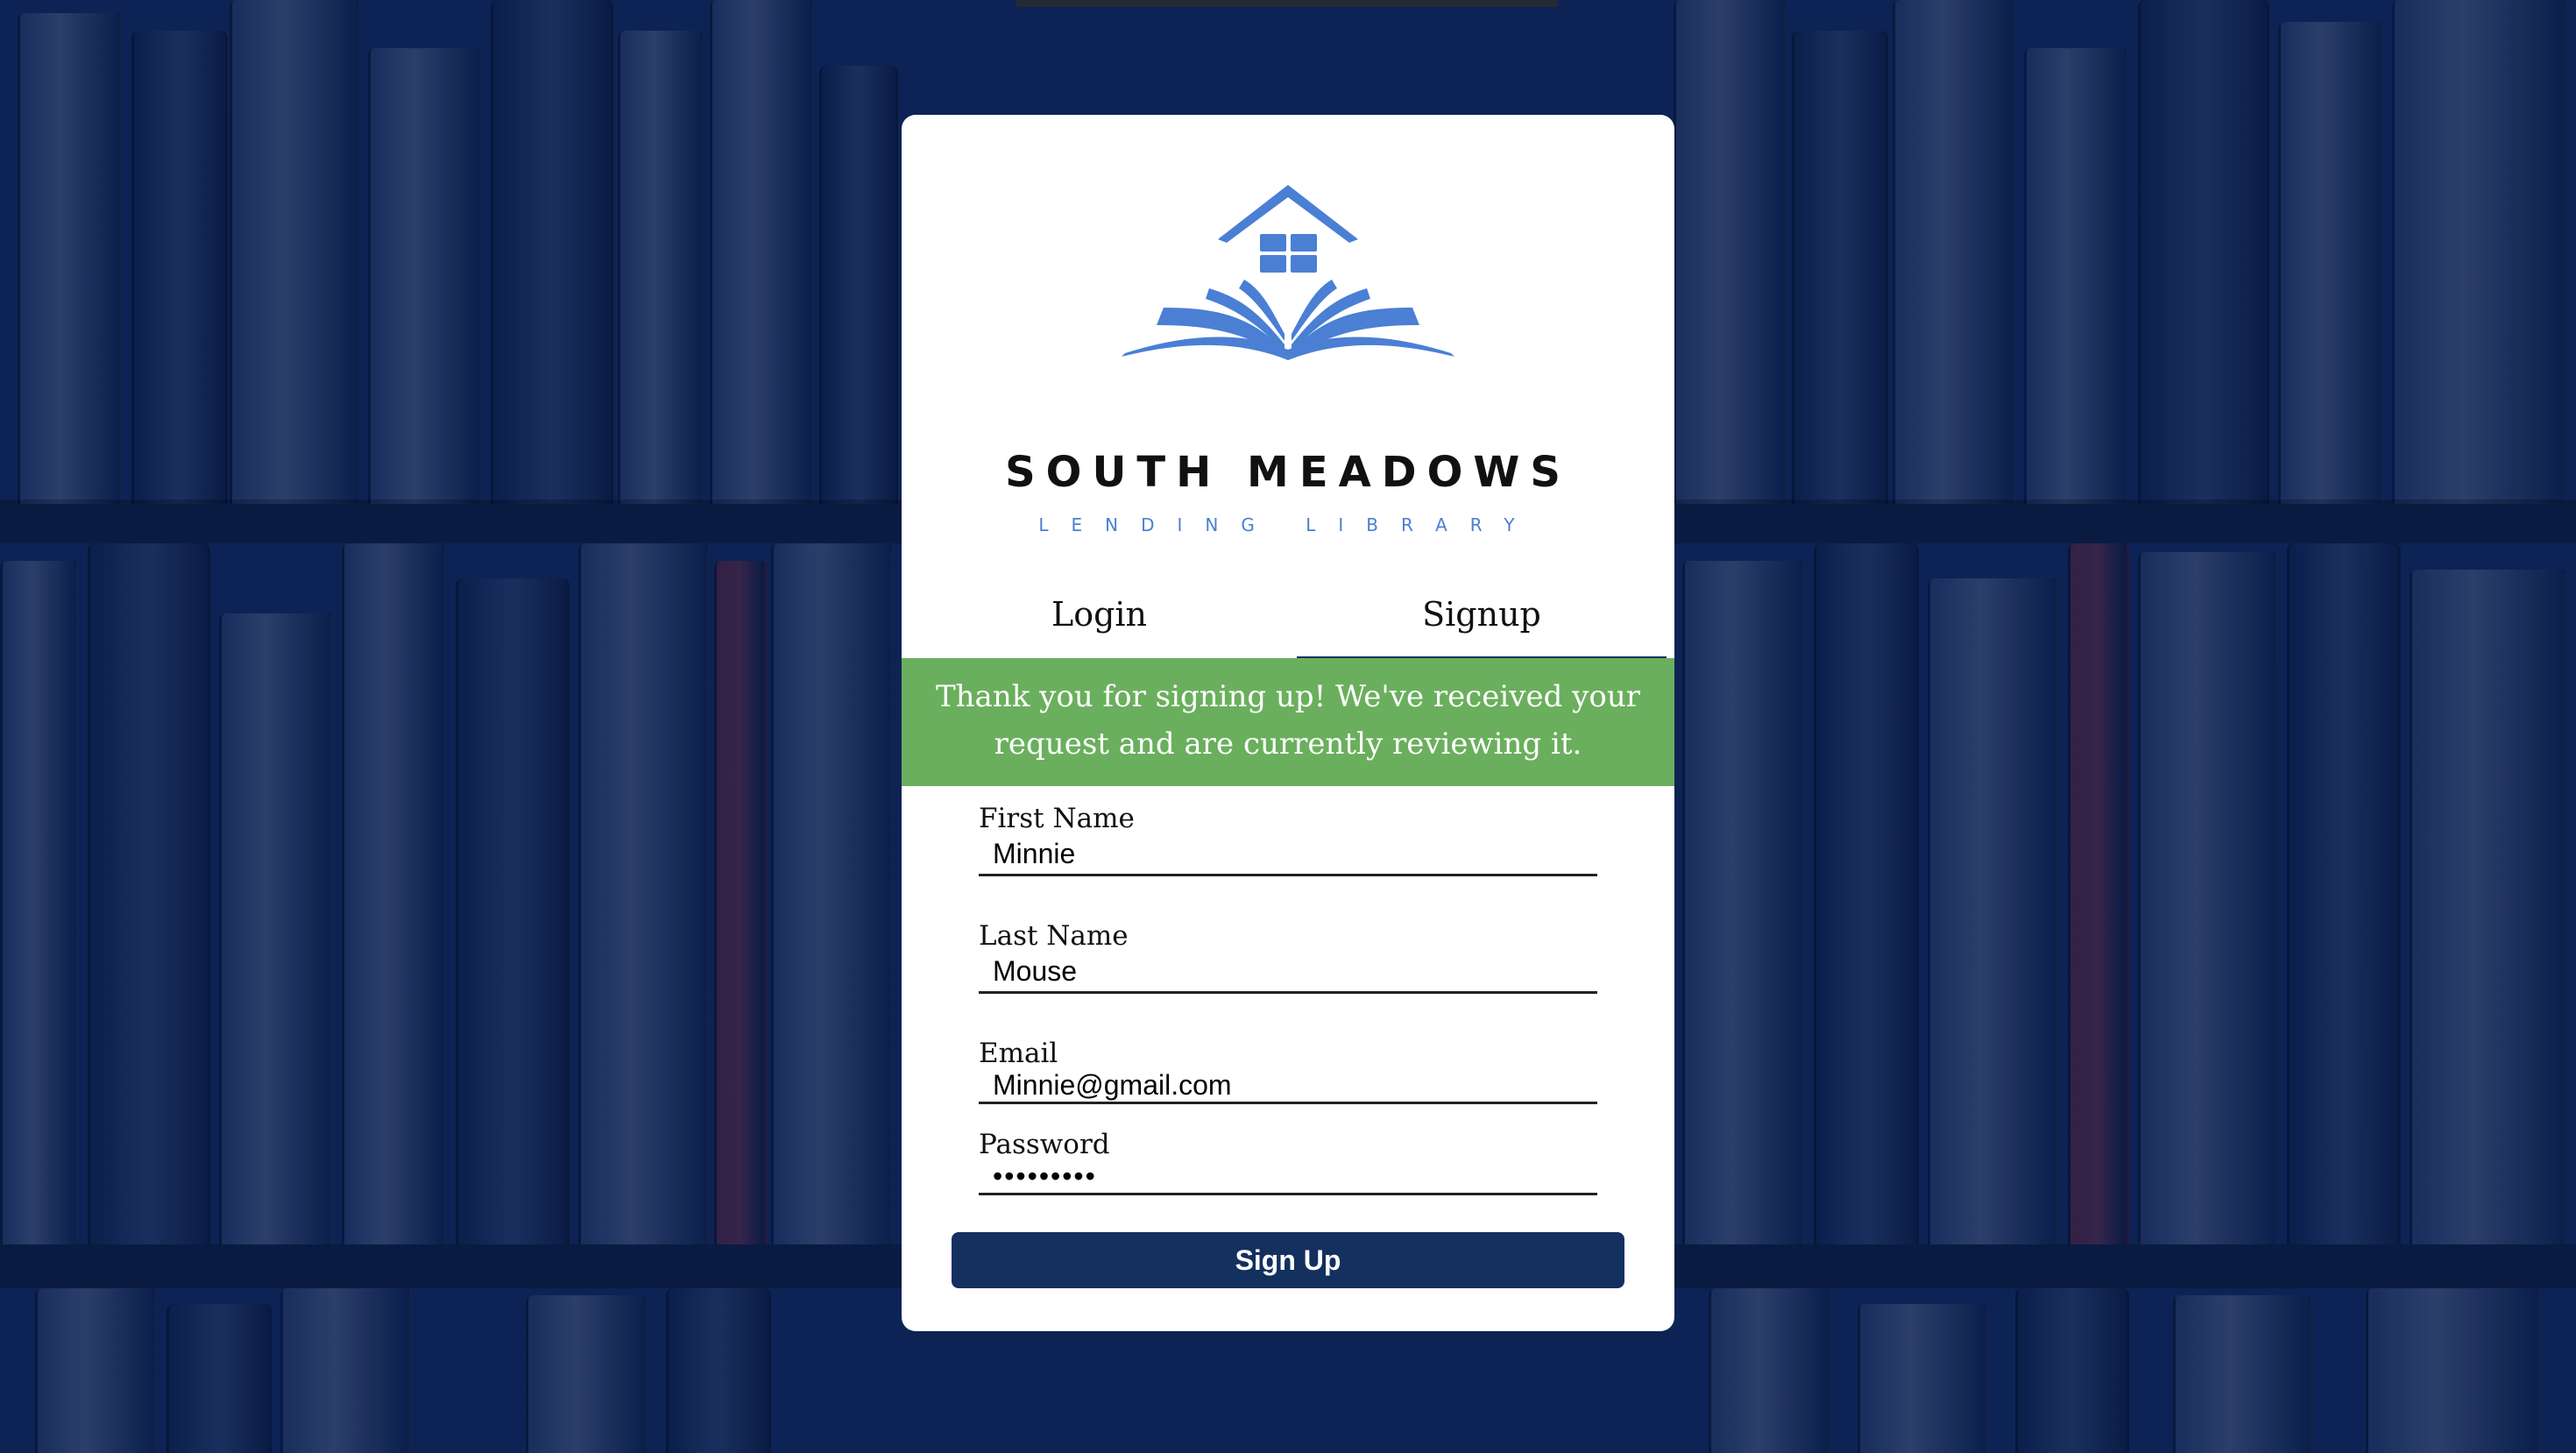 The height and width of the screenshot is (1453, 2576). What do you see at coordinates (1018, 1053) in the screenshot?
I see `email-label: Email` at bounding box center [1018, 1053].